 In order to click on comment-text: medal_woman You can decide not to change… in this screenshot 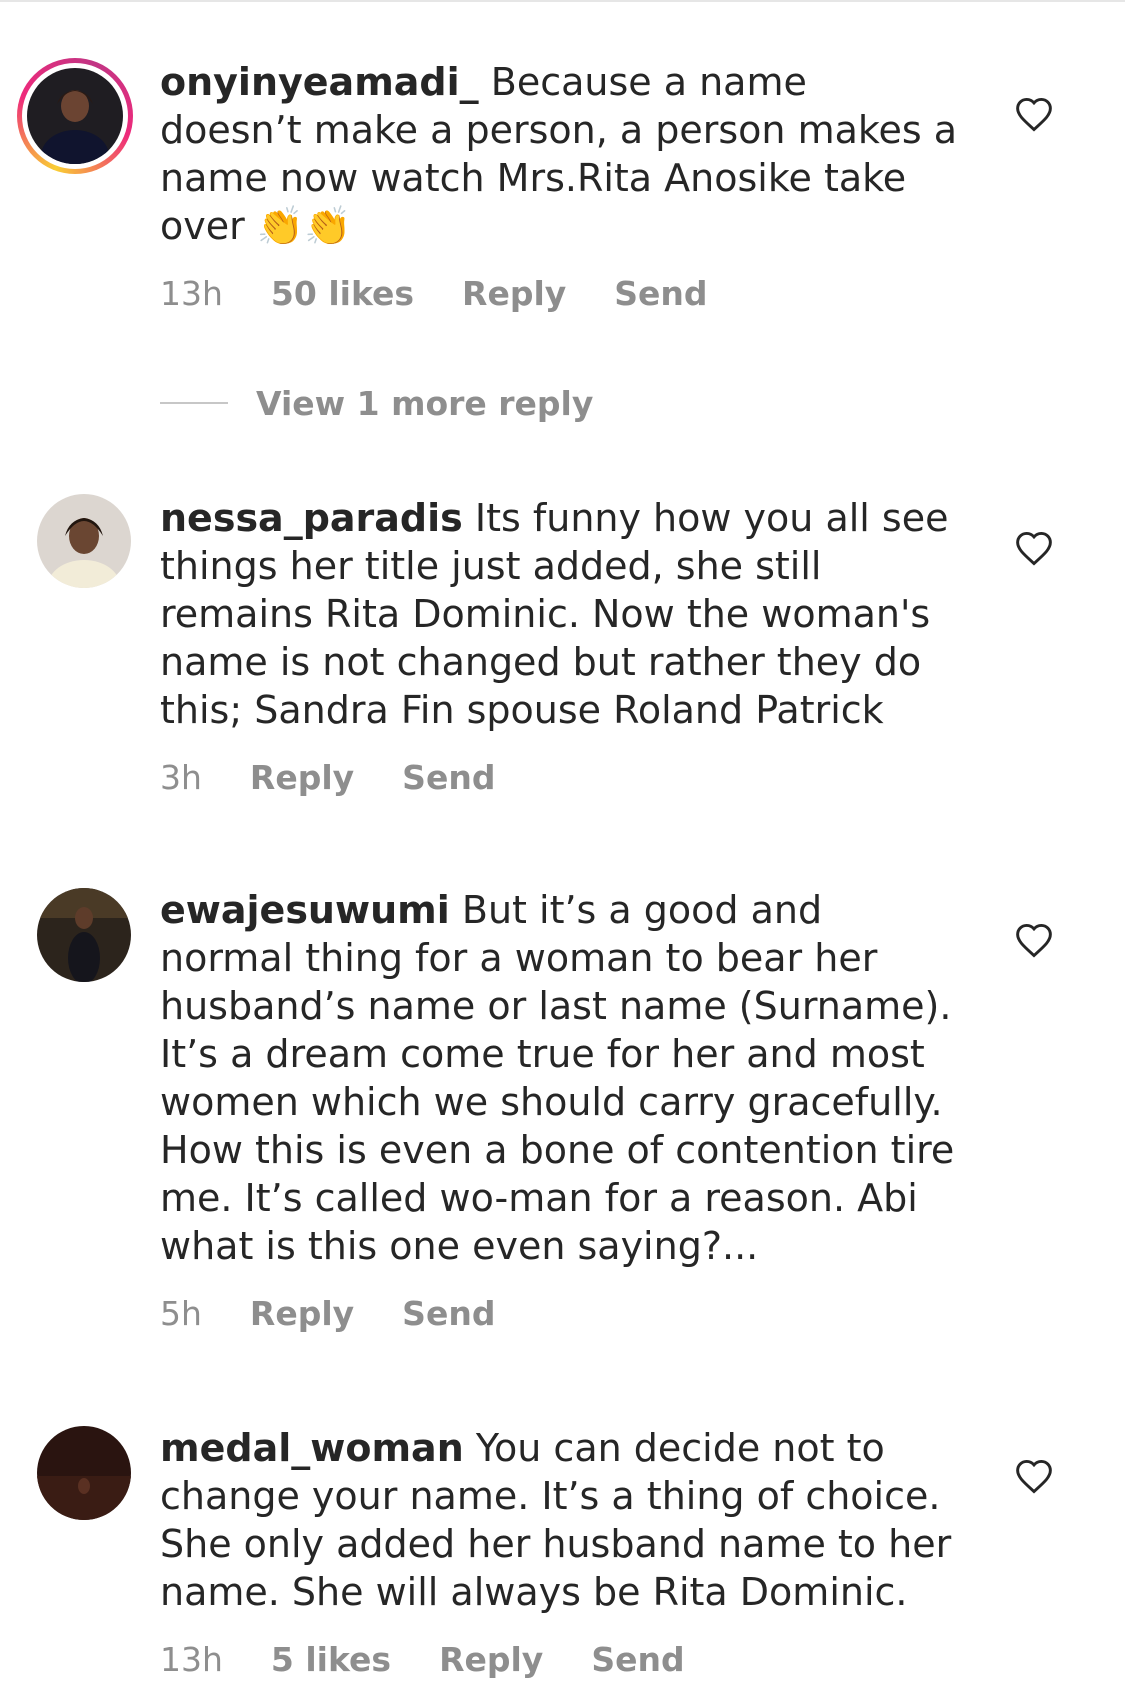, I will do `click(560, 1520)`.